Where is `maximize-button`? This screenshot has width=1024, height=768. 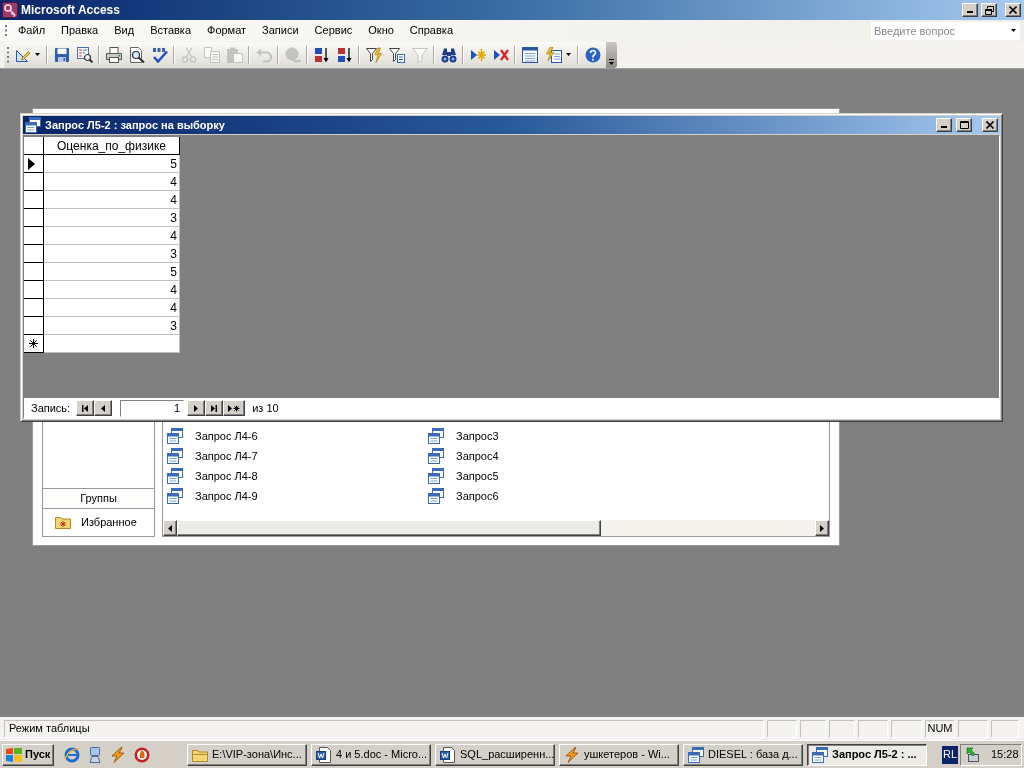 maximize-button is located at coordinates (964, 125).